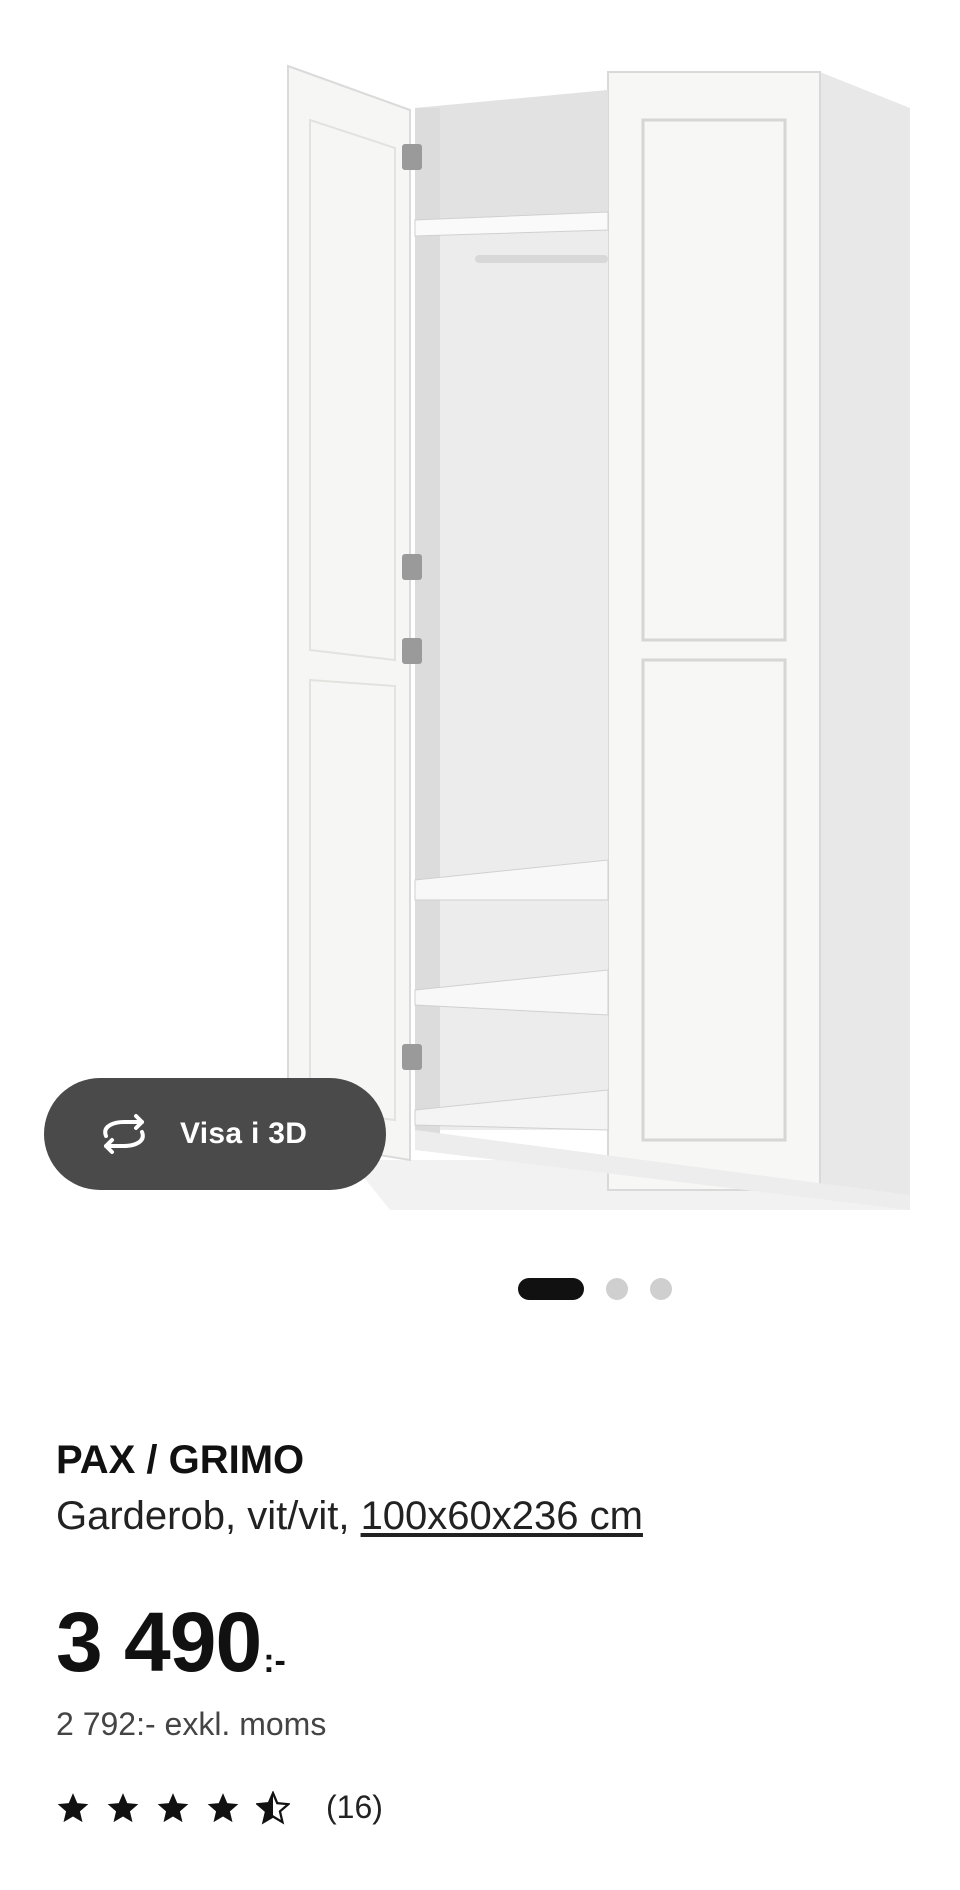  What do you see at coordinates (486, 1460) in the screenshot?
I see `product-name: PAX / GRIMO` at bounding box center [486, 1460].